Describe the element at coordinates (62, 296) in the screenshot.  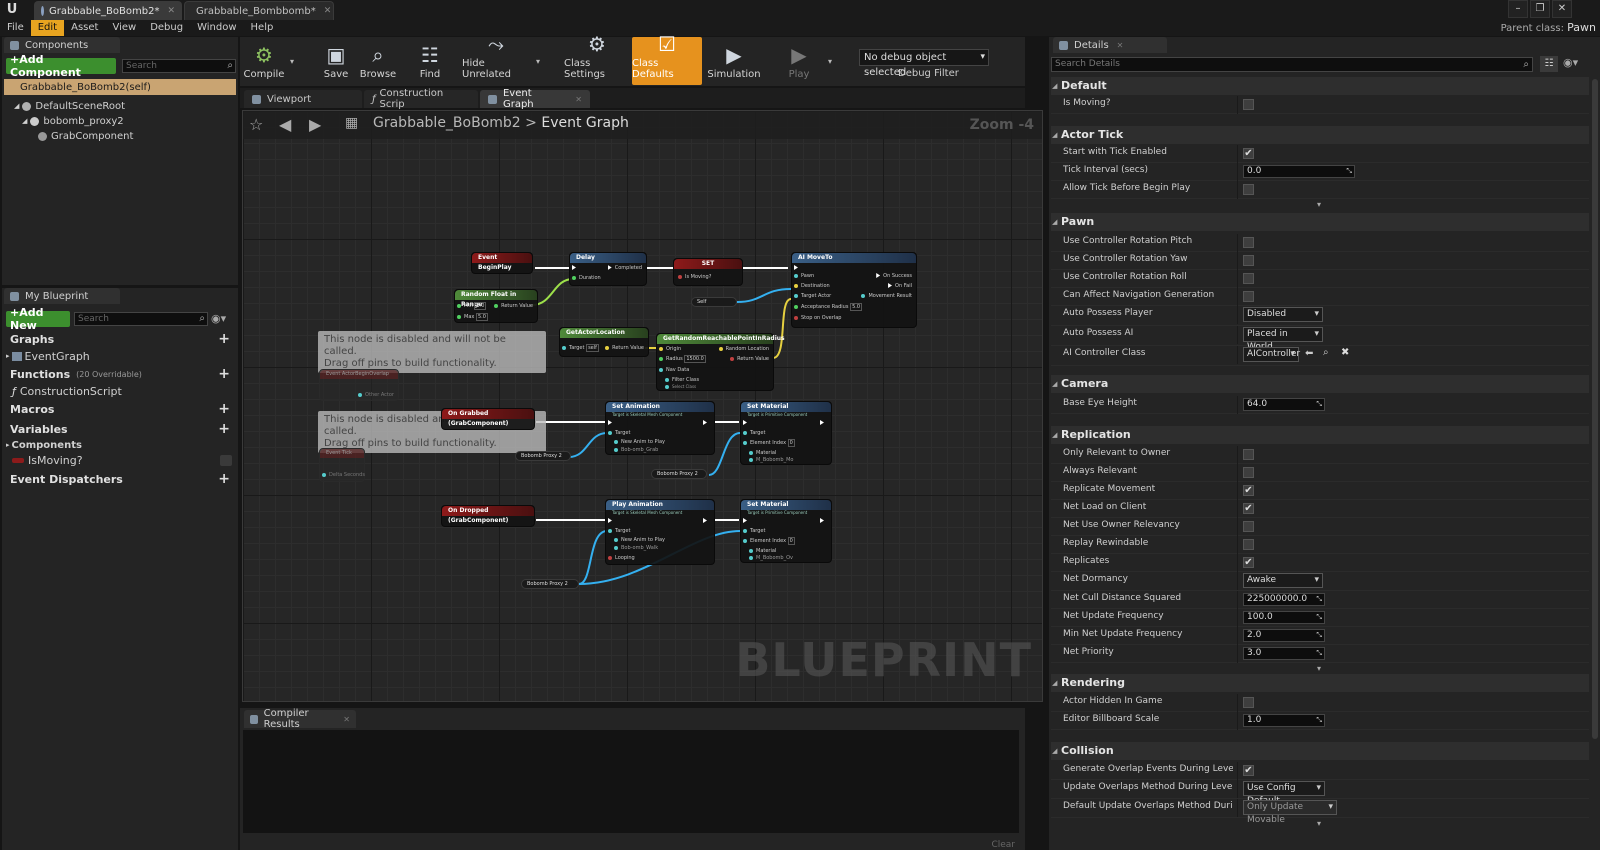
I see `my-blueprint-tab: My Blueprint` at that location.